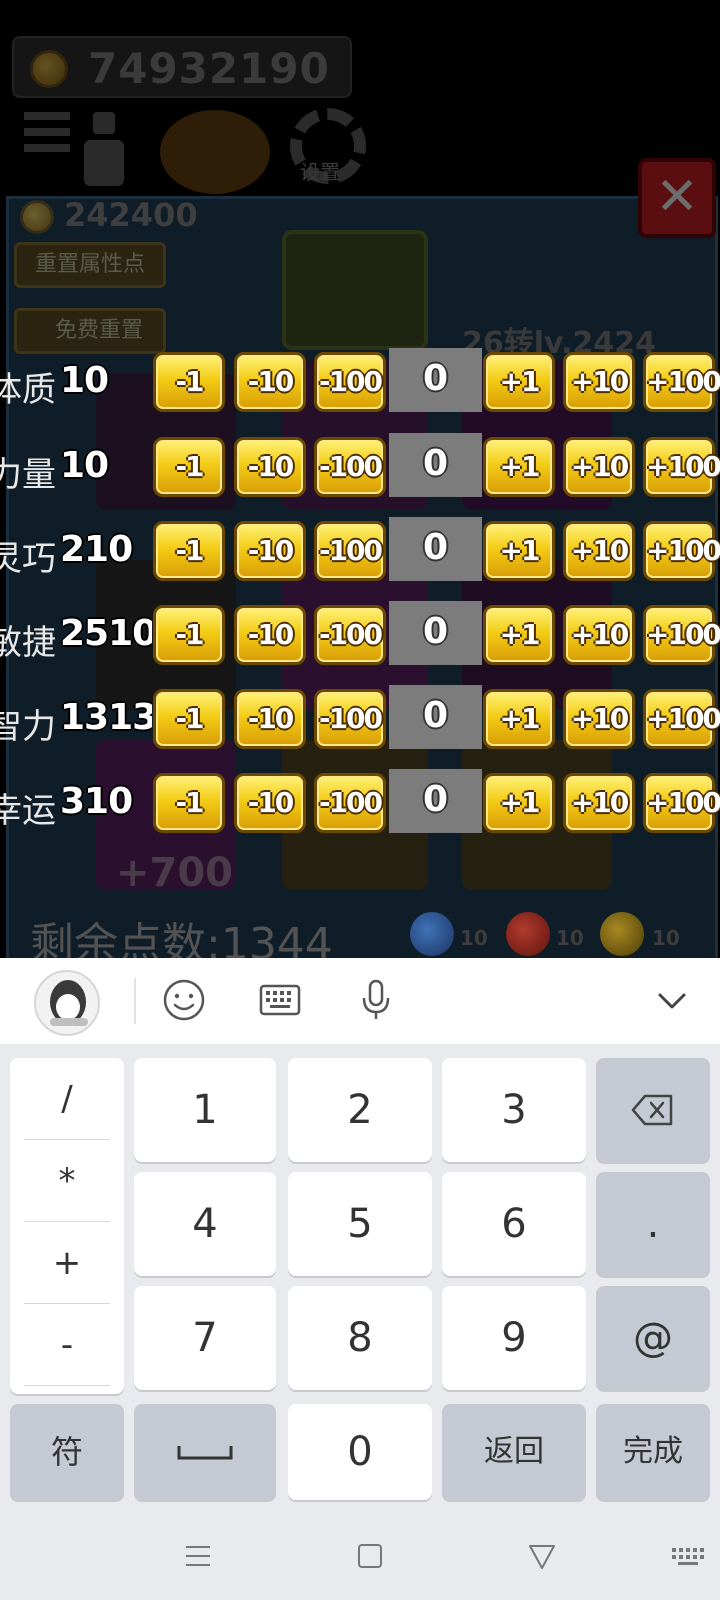 The height and width of the screenshot is (1600, 720). I want to click on chevron-down-icon, so click(672, 1000).